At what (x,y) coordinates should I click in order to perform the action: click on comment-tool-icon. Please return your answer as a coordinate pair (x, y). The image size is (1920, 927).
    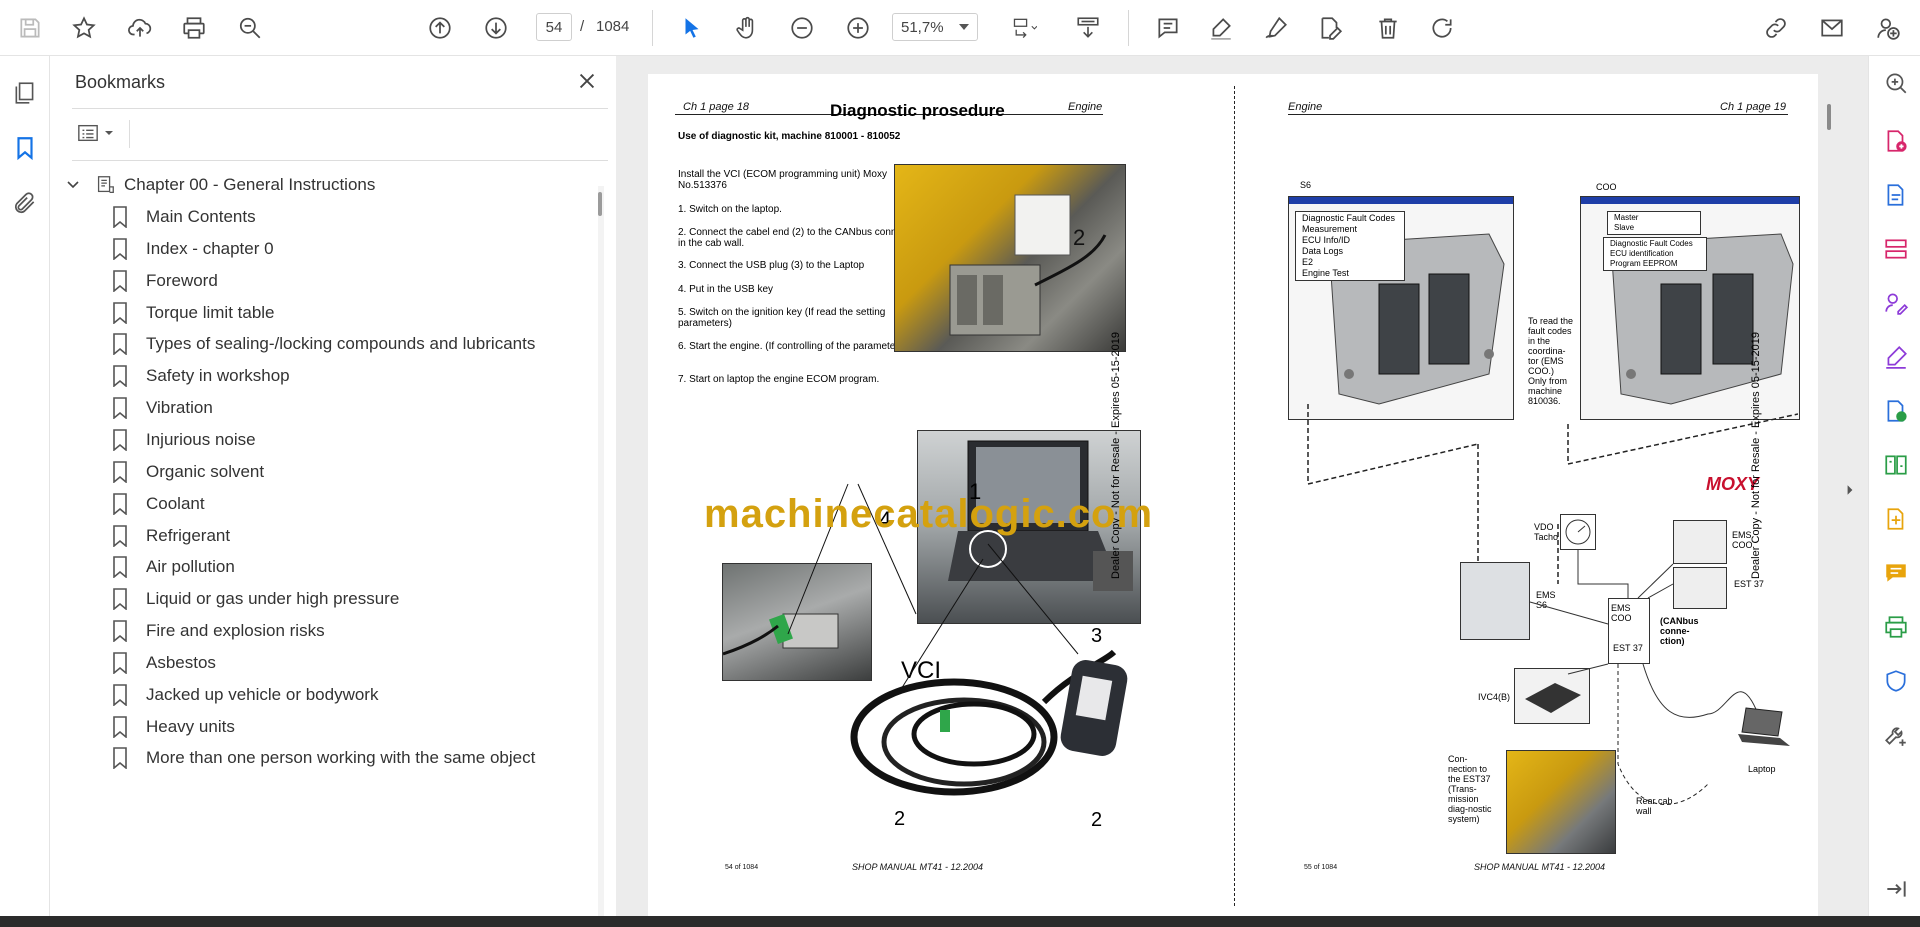
    Looking at the image, I should click on (1896, 573).